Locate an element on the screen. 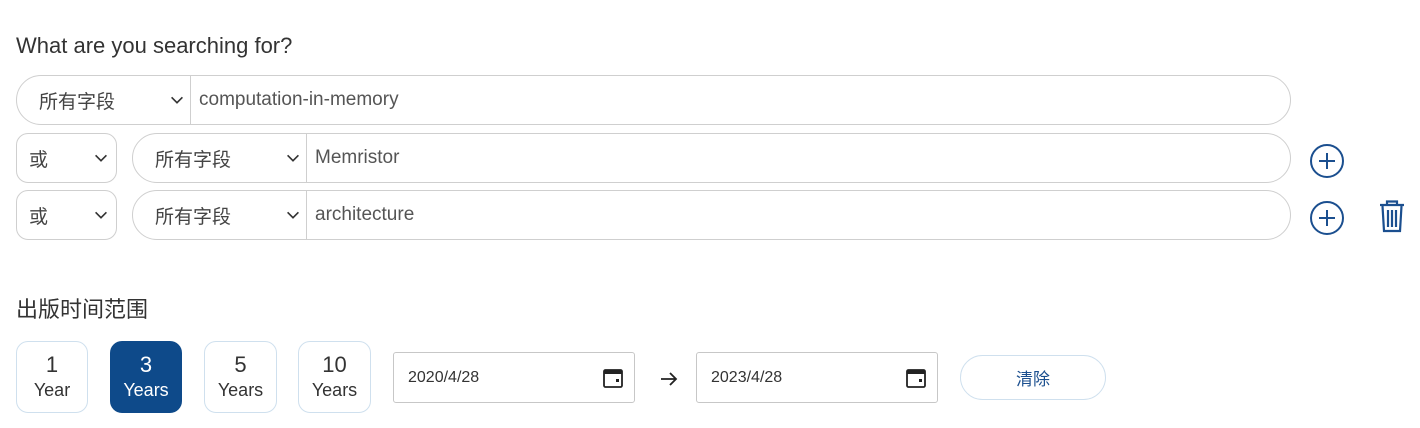  operator-select-2: 或 is located at coordinates (66, 158).